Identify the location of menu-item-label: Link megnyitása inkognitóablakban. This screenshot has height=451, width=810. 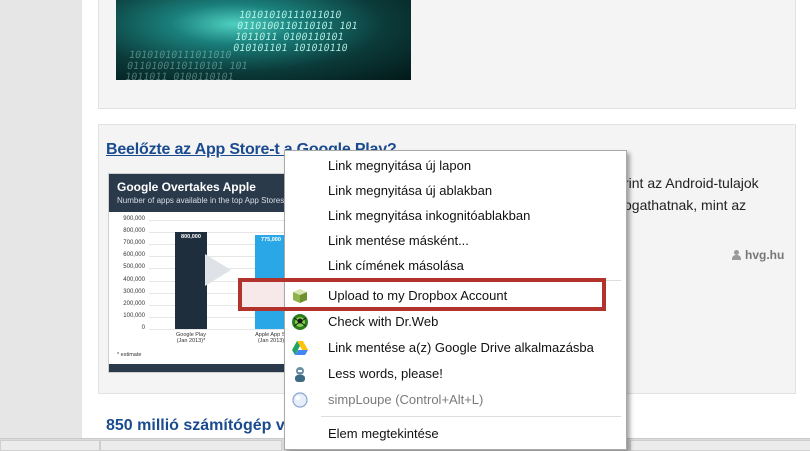
(429, 215).